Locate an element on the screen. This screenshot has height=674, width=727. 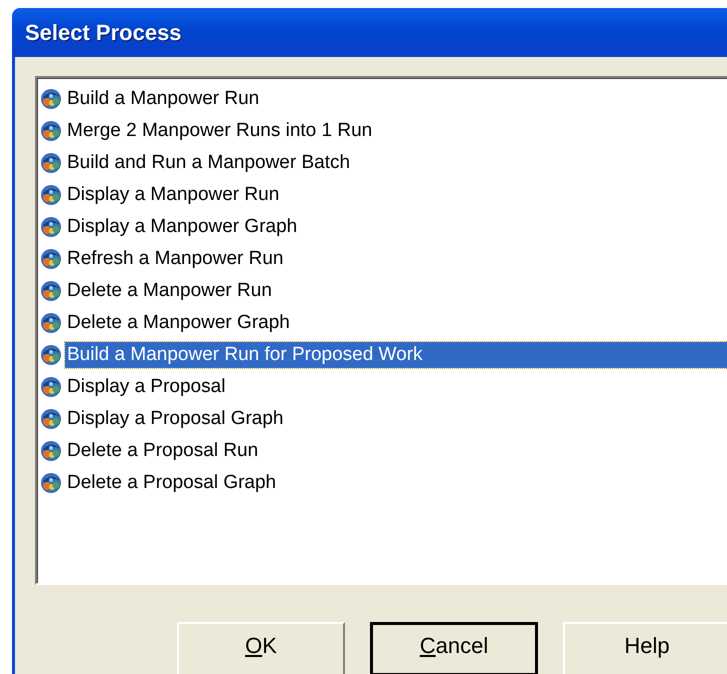
list-item: Build a Manpower Run is located at coordinates (163, 99).